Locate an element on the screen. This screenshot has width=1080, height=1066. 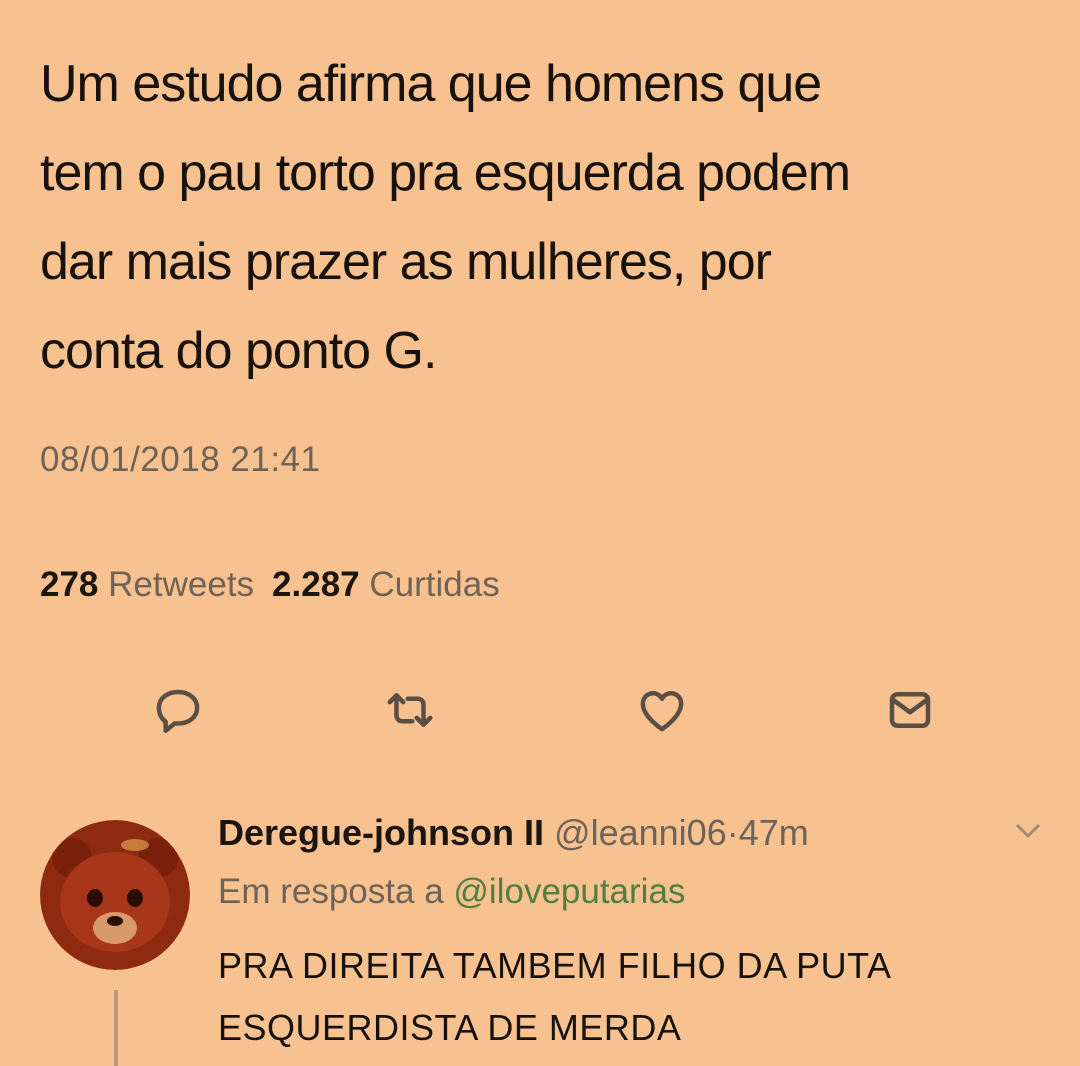
retweets-label: Retweets is located at coordinates (181, 584).